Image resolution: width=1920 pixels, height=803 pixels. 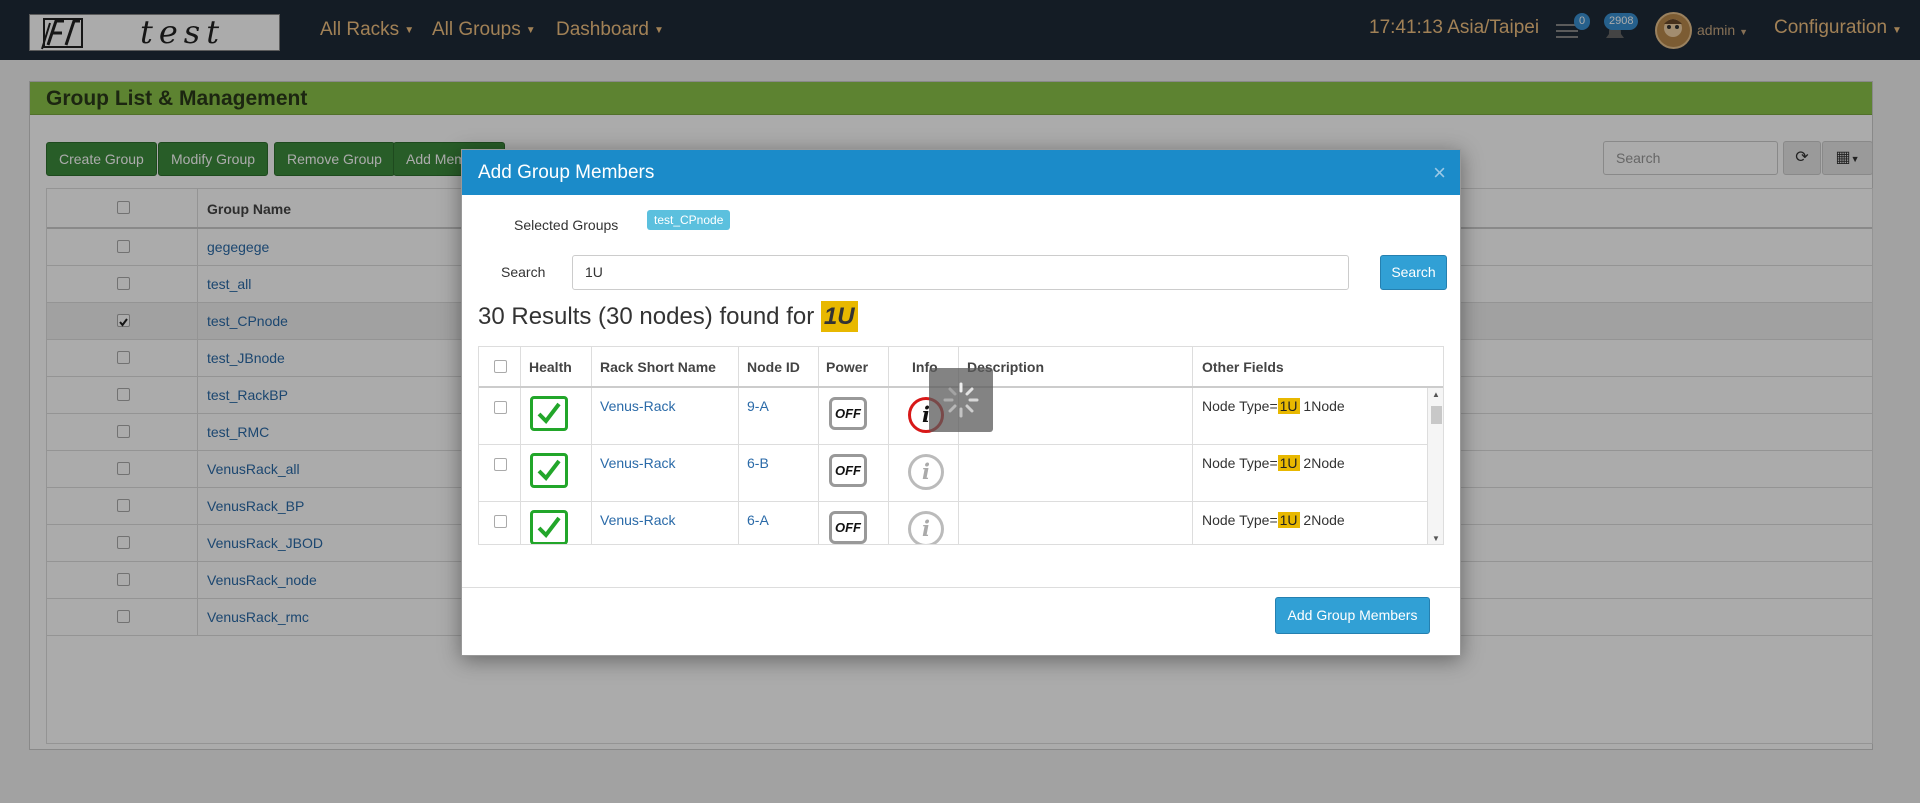 What do you see at coordinates (847, 367) in the screenshot?
I see `power-header: Power` at bounding box center [847, 367].